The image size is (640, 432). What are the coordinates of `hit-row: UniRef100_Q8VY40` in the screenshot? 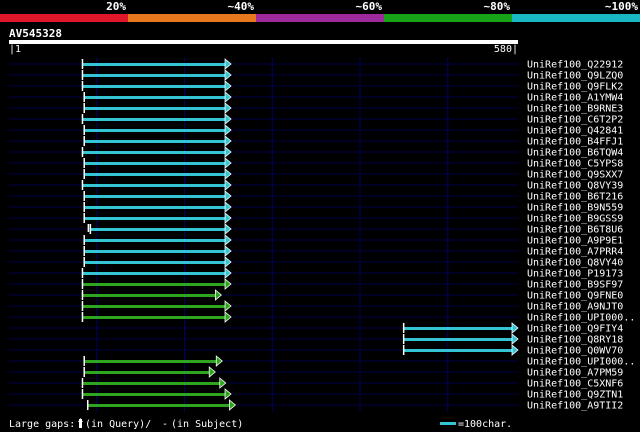 It's located at (316, 262).